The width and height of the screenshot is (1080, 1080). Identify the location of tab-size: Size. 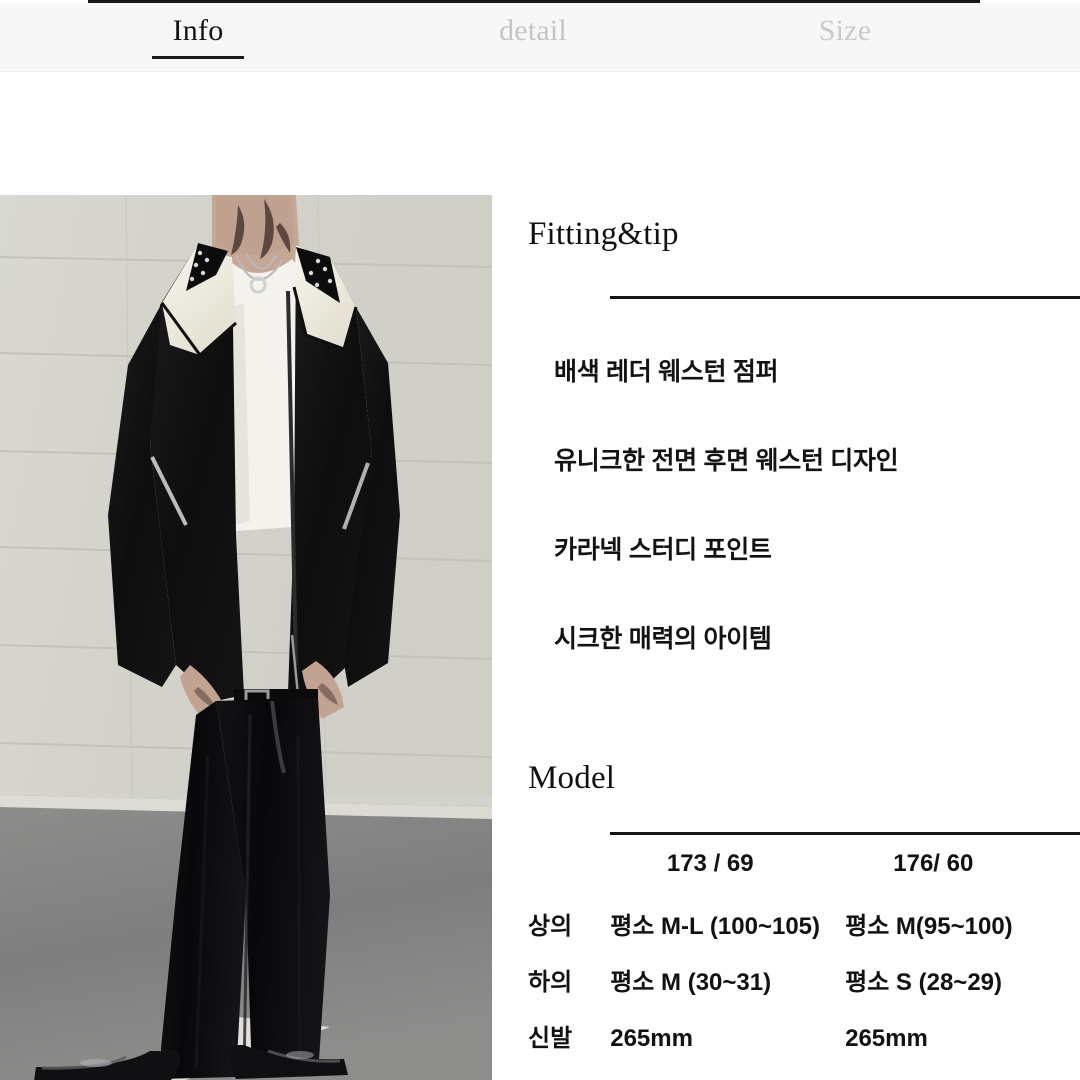
(845, 37).